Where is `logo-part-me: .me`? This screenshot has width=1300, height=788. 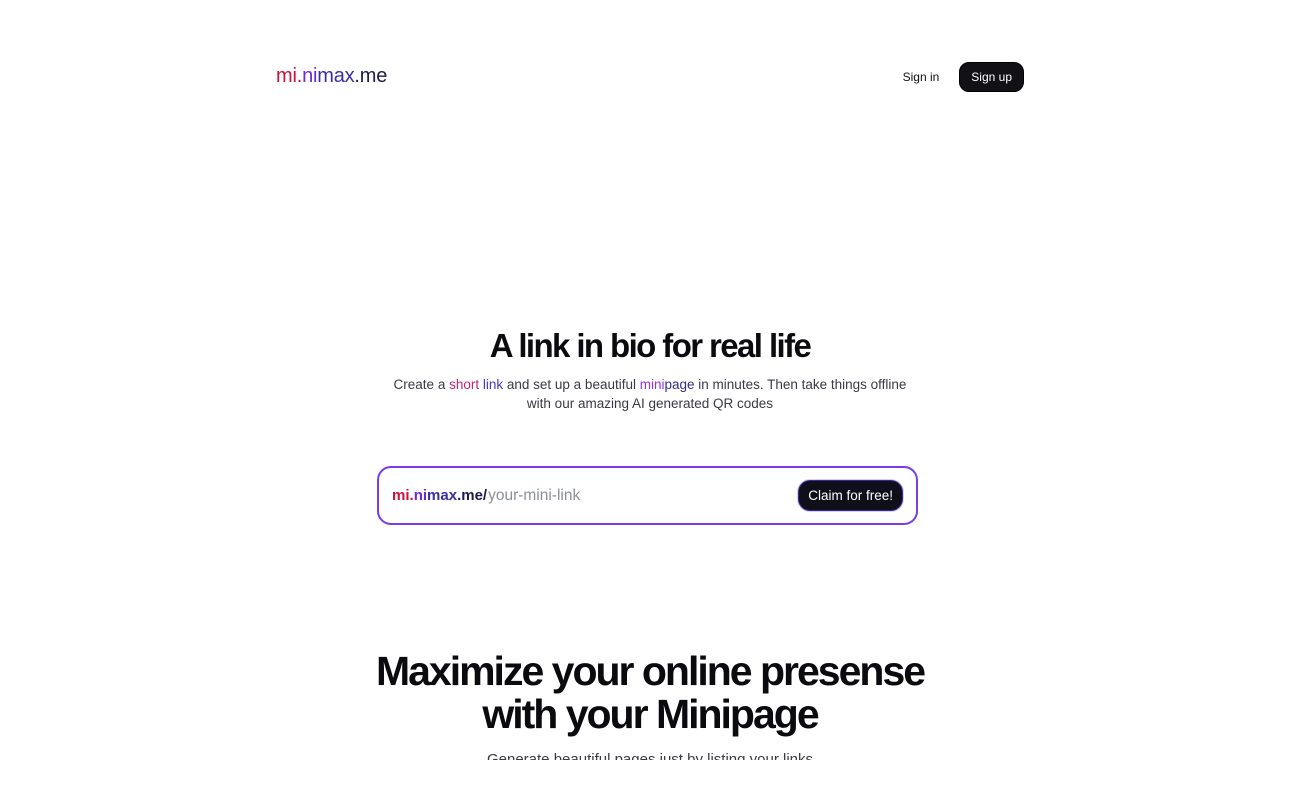
logo-part-me: .me is located at coordinates (371, 76).